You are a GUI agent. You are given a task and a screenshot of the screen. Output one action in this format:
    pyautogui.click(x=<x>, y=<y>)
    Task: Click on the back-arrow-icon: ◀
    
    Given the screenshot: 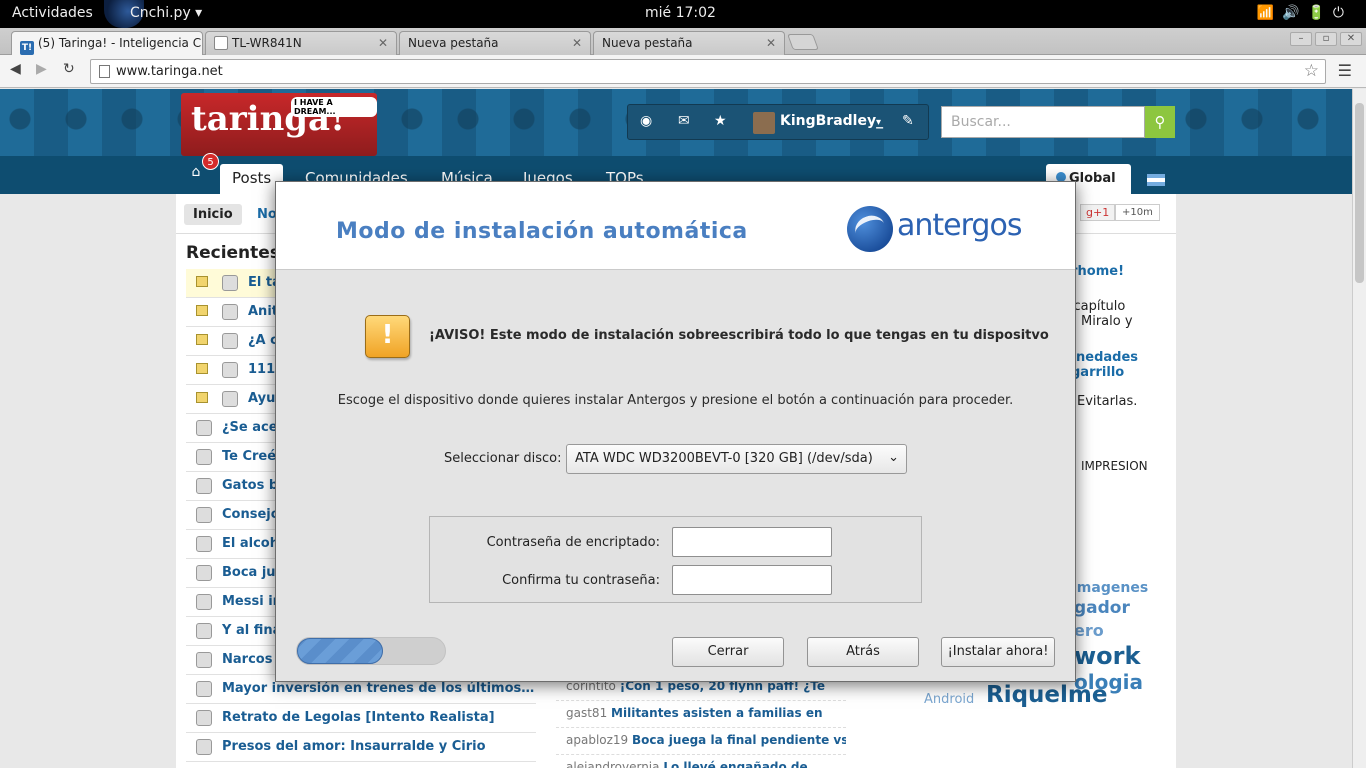 What is the action you would take?
    pyautogui.click(x=15, y=69)
    